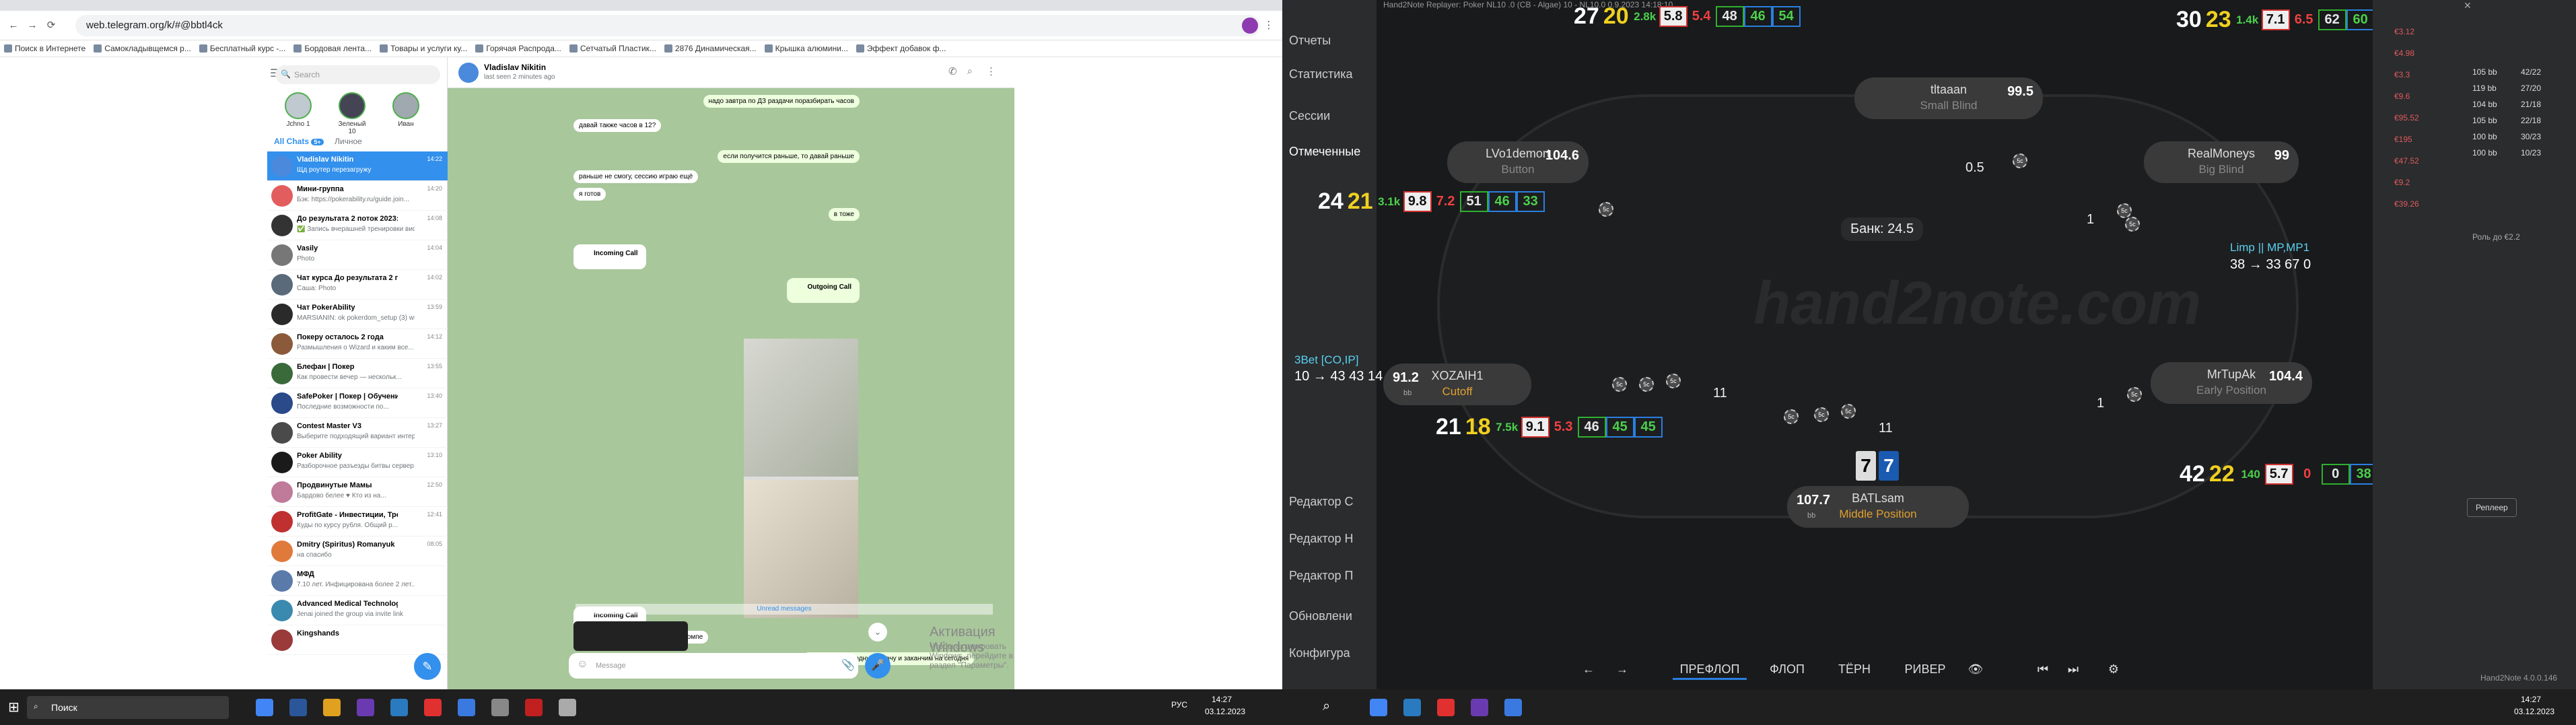  What do you see at coordinates (1878, 507) in the screenshot?
I see `seat-BATLsam: BATLsam Middle Position 107.7 bb` at bounding box center [1878, 507].